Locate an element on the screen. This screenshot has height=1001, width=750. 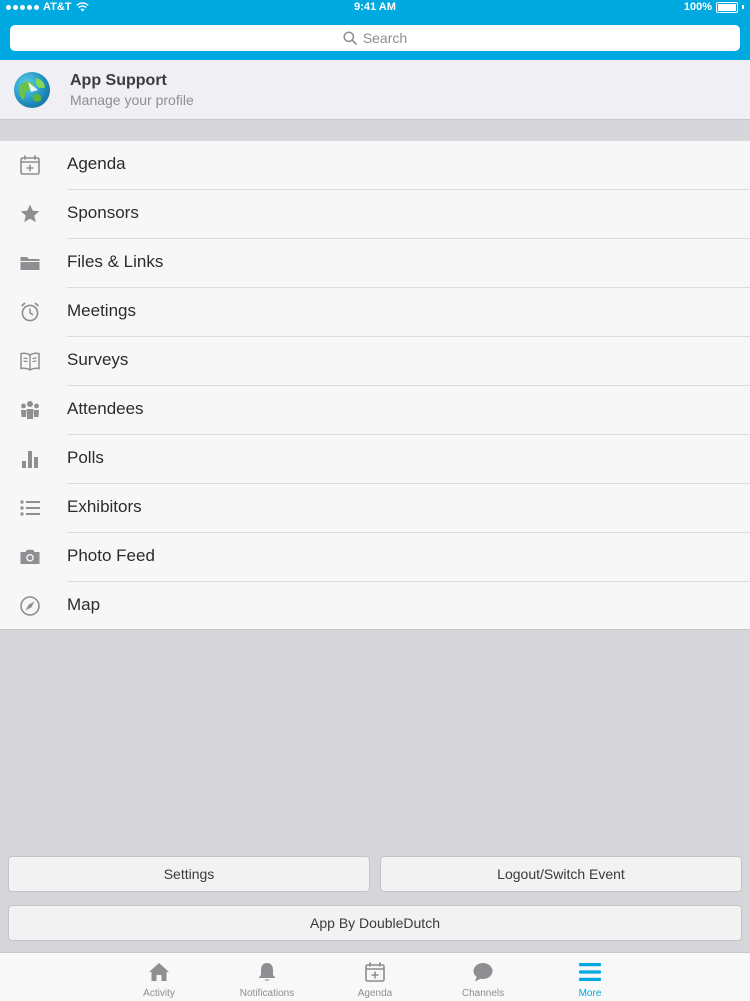
app-by-doubledutch-button: App By DoubleDutch is located at coordinates (375, 923).